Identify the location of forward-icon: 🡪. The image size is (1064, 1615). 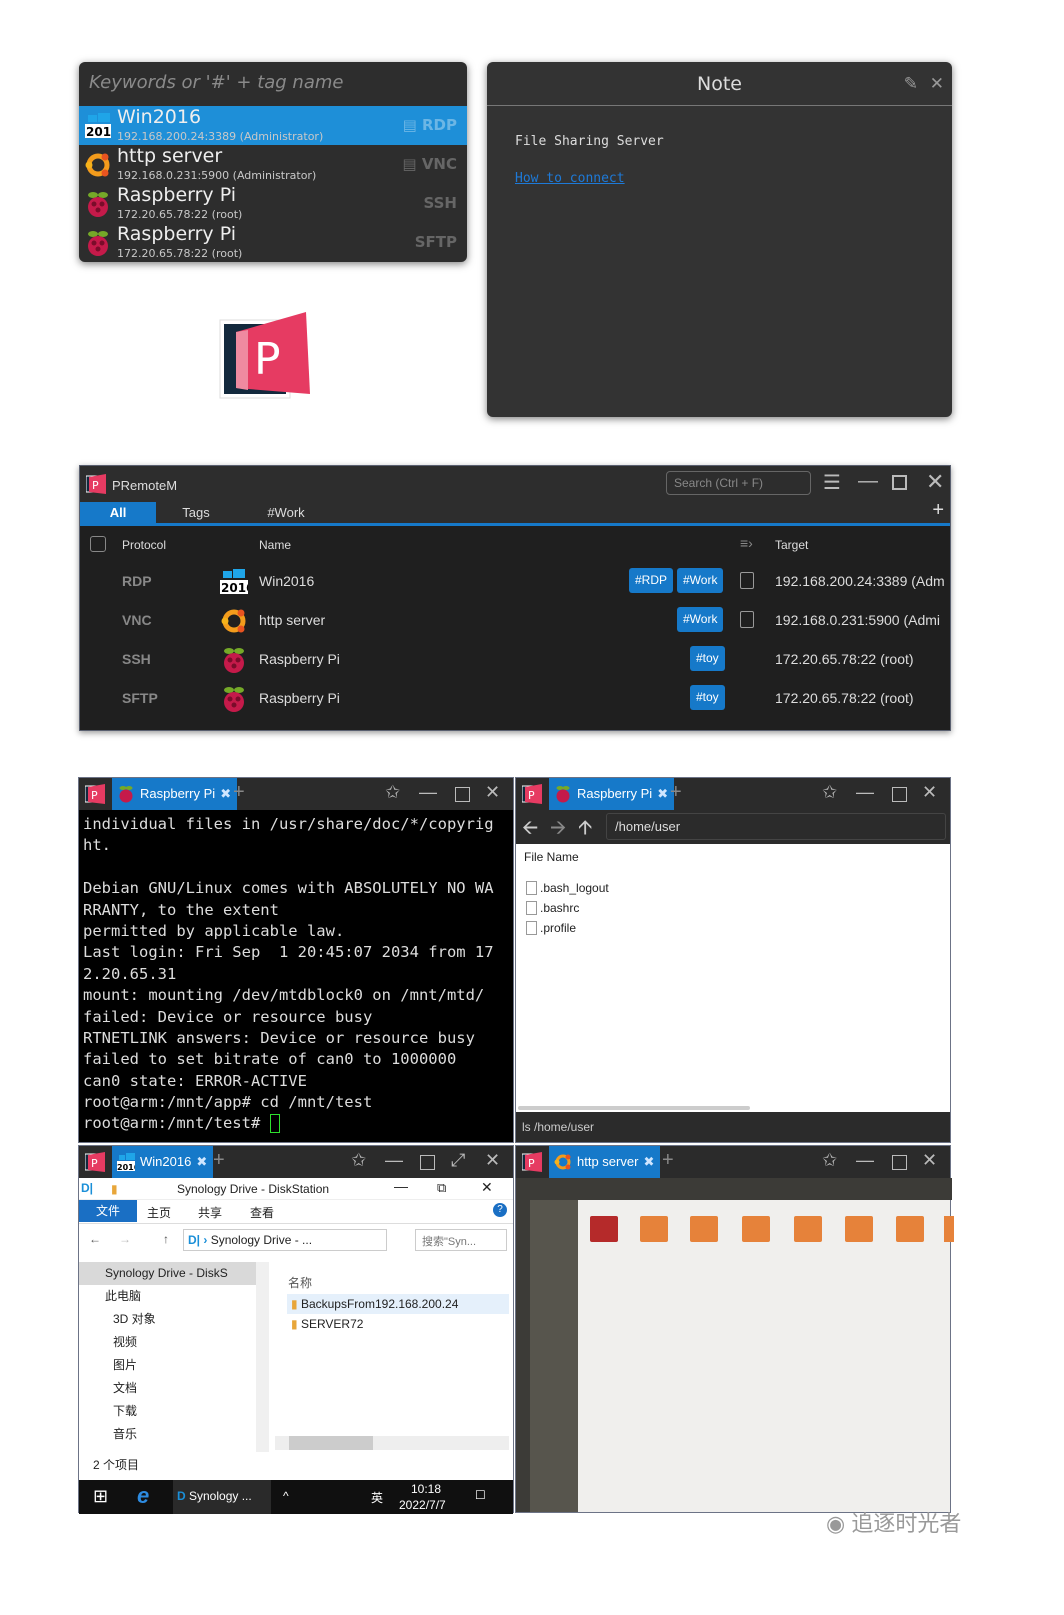
(558, 830).